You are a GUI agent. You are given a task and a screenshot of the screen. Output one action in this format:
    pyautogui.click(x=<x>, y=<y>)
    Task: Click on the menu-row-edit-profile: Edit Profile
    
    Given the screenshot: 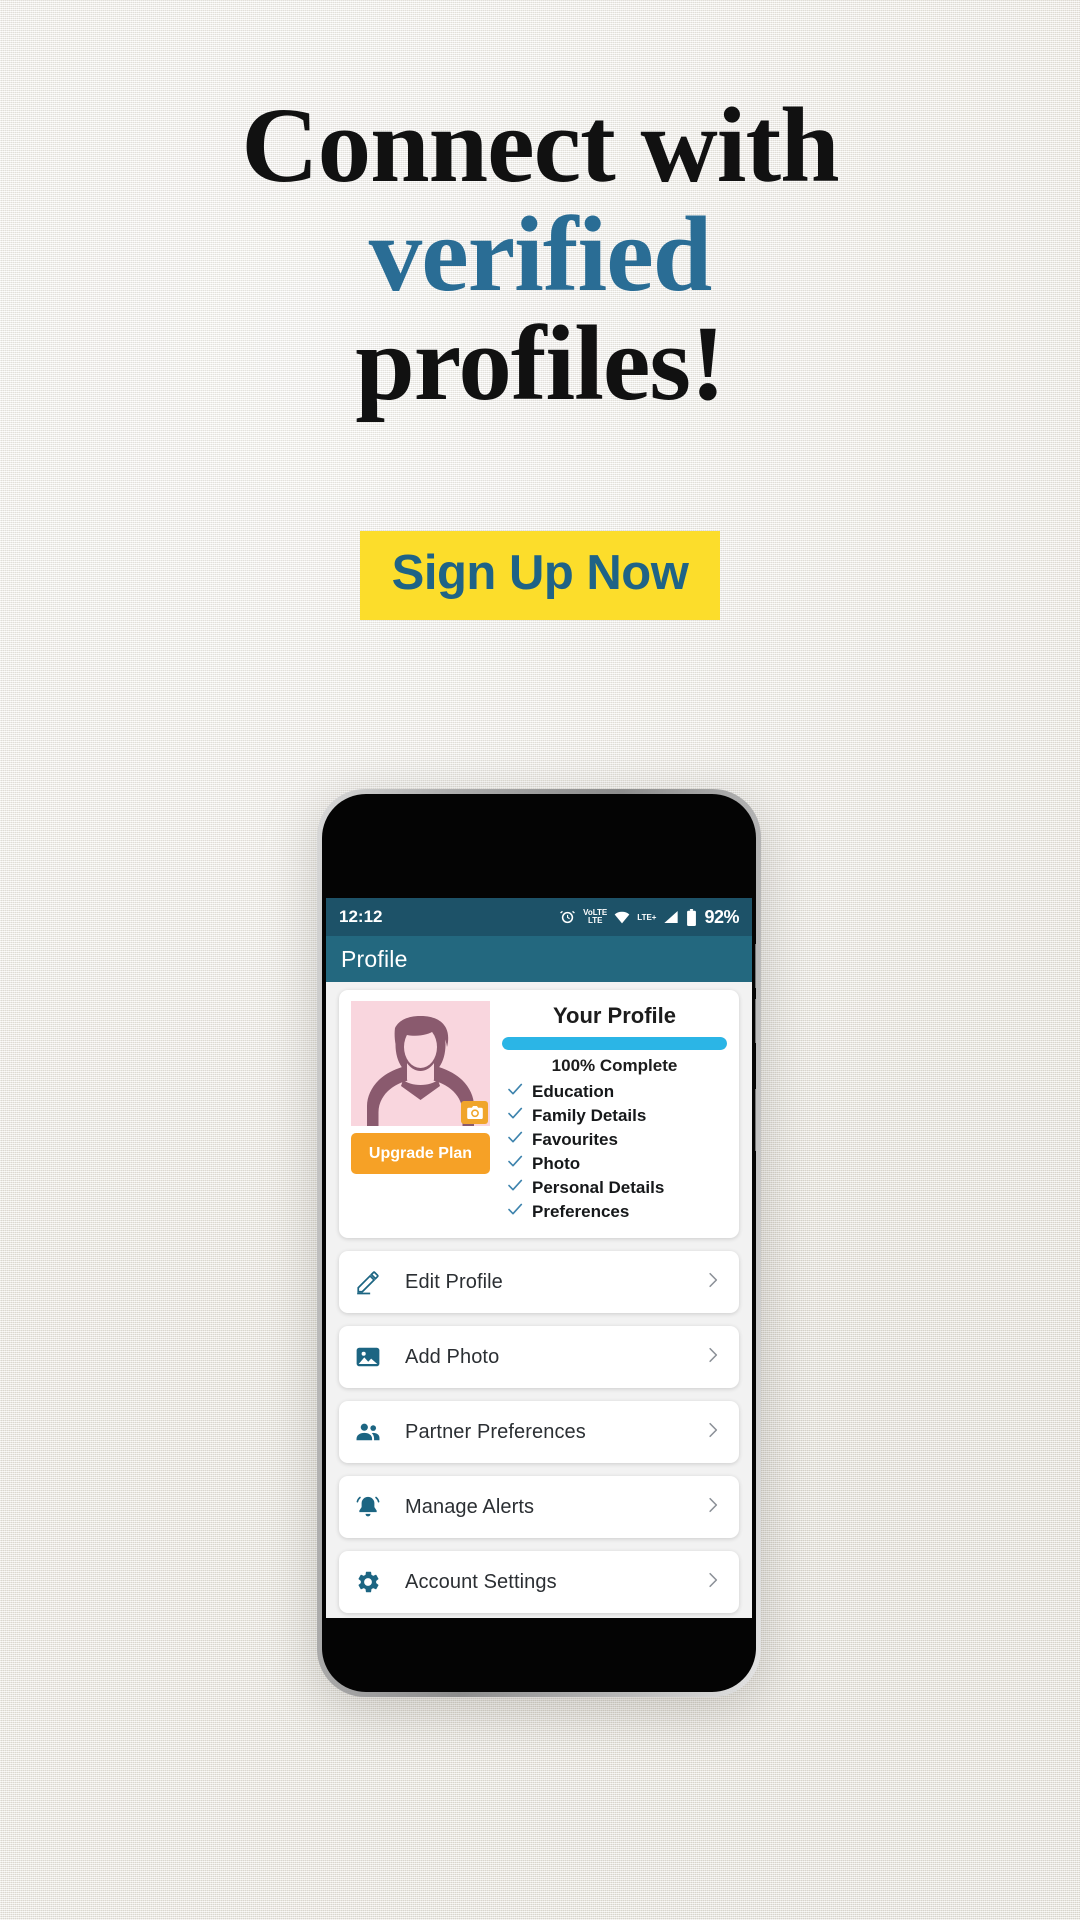 What is the action you would take?
    pyautogui.click(x=539, y=1282)
    